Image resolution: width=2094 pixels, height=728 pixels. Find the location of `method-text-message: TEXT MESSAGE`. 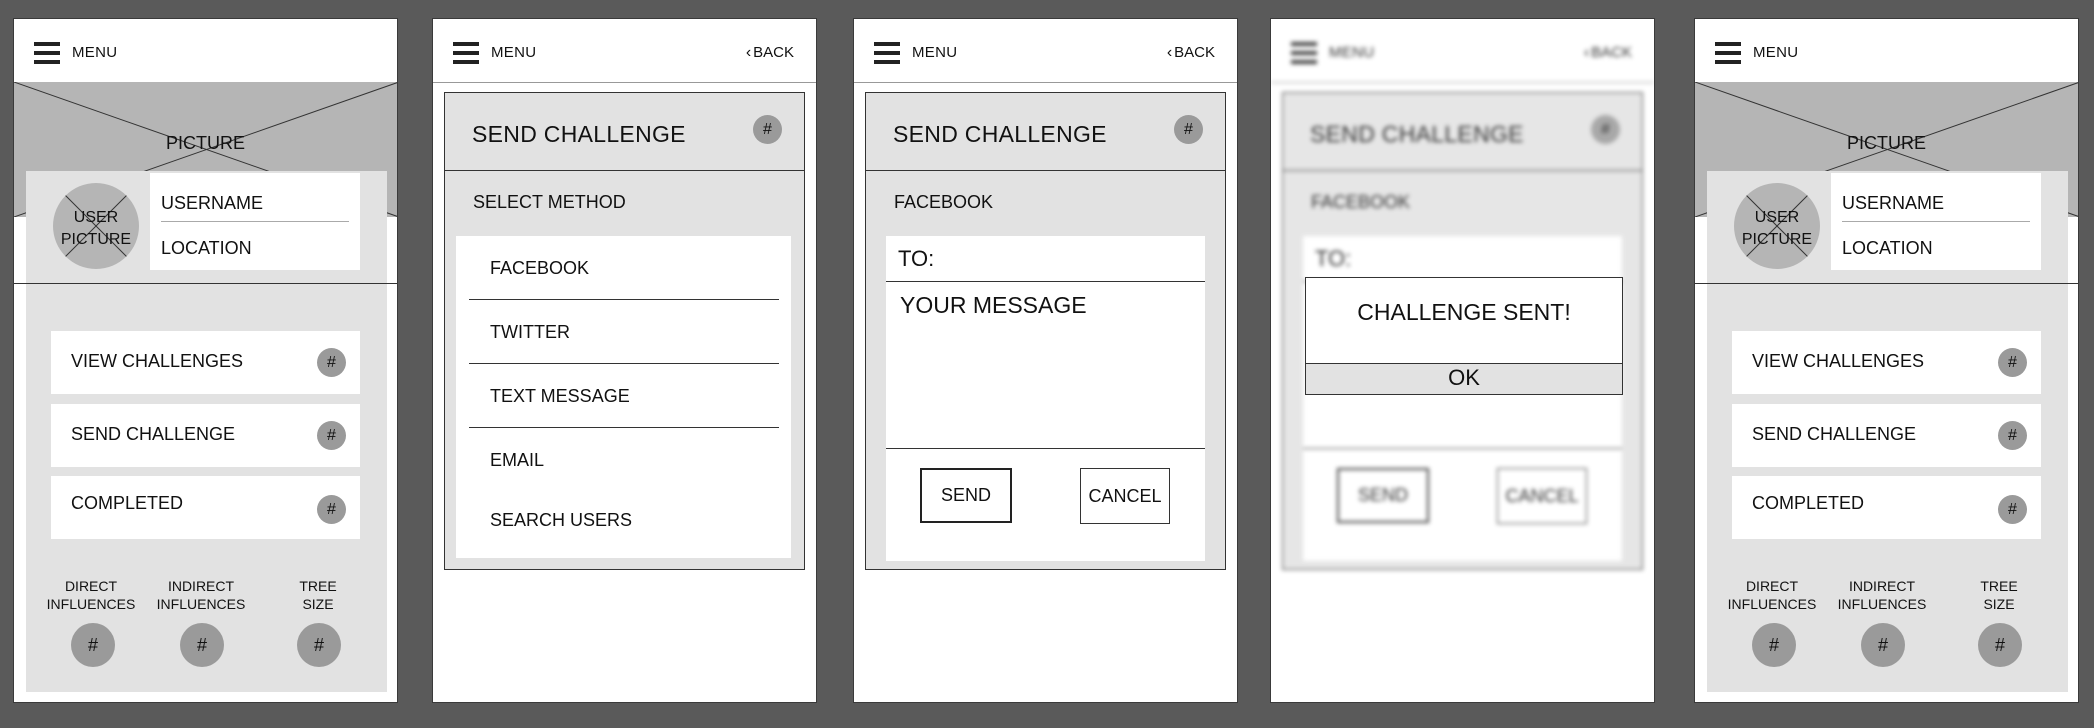

method-text-message: TEXT MESSAGE is located at coordinates (624, 396).